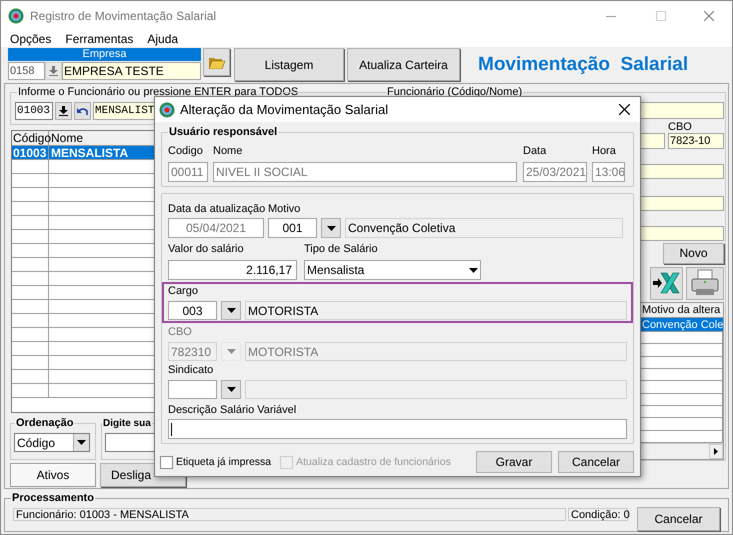 The height and width of the screenshot is (535, 733). What do you see at coordinates (206, 249) in the screenshot?
I see `field-label: Valor do salário` at bounding box center [206, 249].